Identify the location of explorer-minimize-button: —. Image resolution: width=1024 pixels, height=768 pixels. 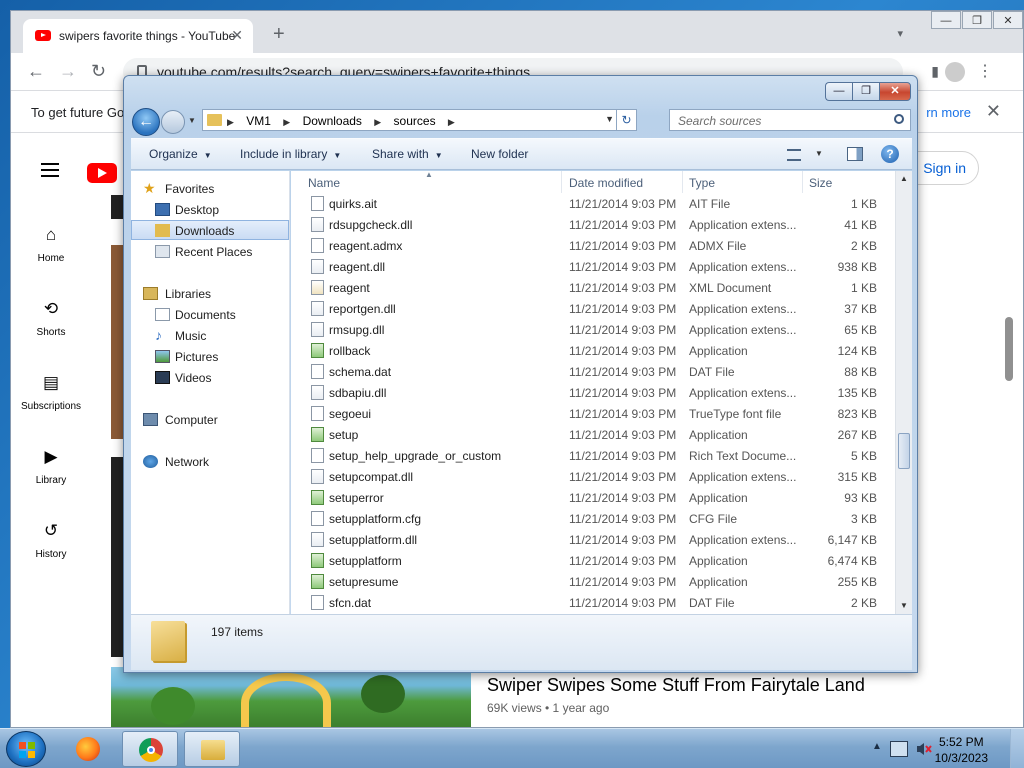
(838, 91).